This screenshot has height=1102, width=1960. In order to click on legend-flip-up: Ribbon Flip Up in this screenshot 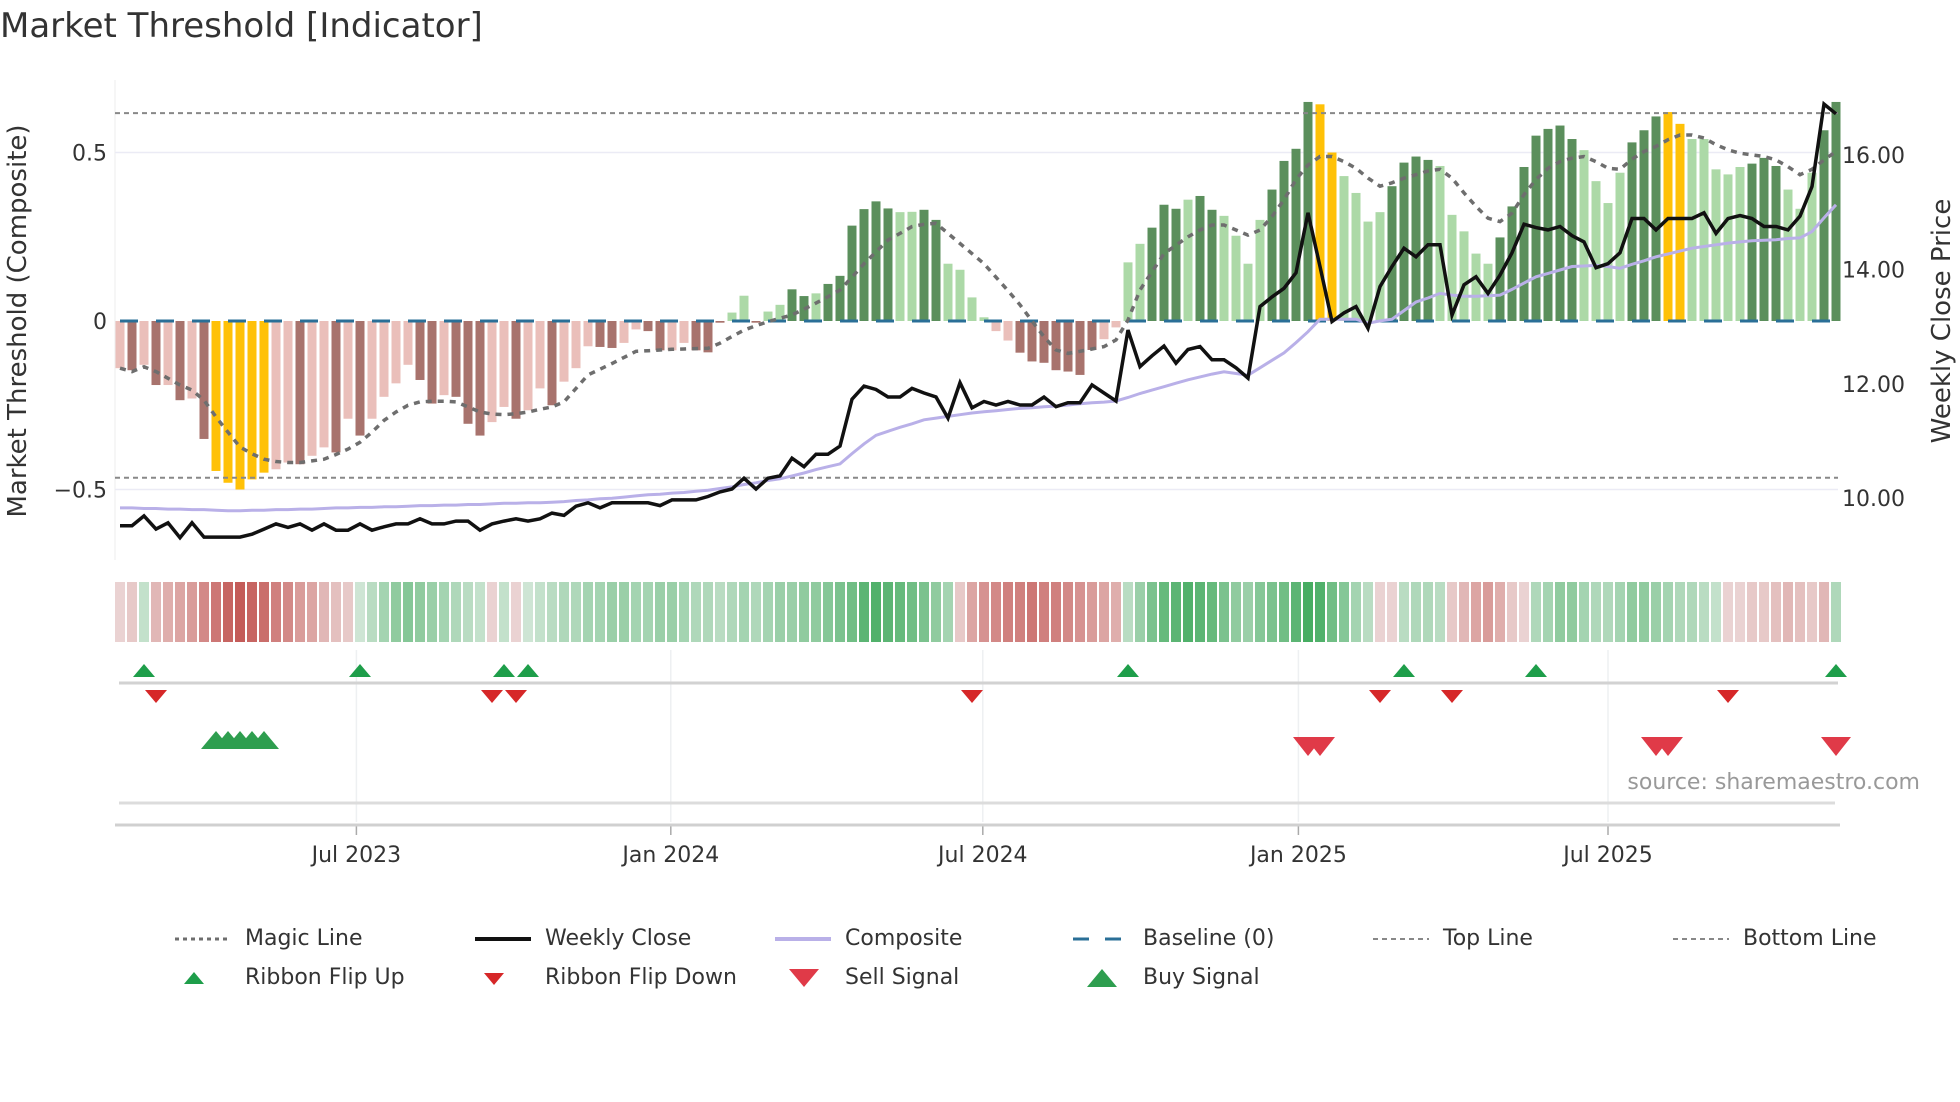, I will do `click(290, 977)`.